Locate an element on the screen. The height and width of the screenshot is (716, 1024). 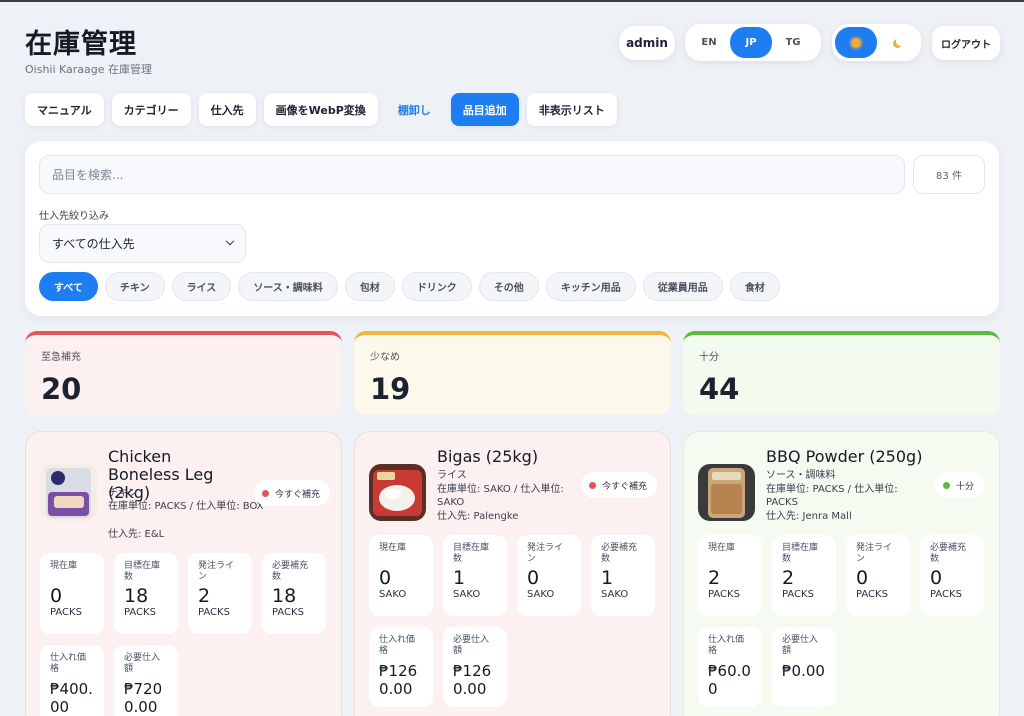
current-stock: 現在庫 0 SAKO is located at coordinates (401, 575).